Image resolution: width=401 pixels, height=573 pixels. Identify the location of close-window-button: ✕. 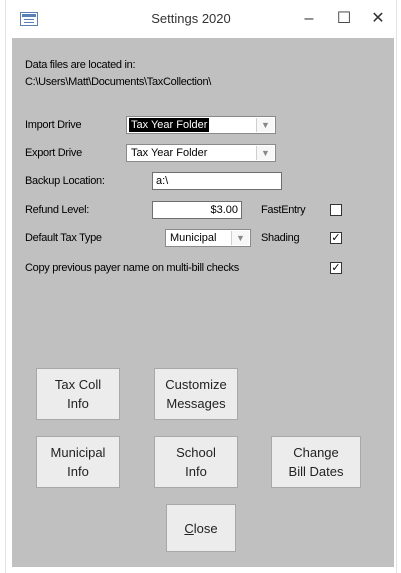
(378, 19).